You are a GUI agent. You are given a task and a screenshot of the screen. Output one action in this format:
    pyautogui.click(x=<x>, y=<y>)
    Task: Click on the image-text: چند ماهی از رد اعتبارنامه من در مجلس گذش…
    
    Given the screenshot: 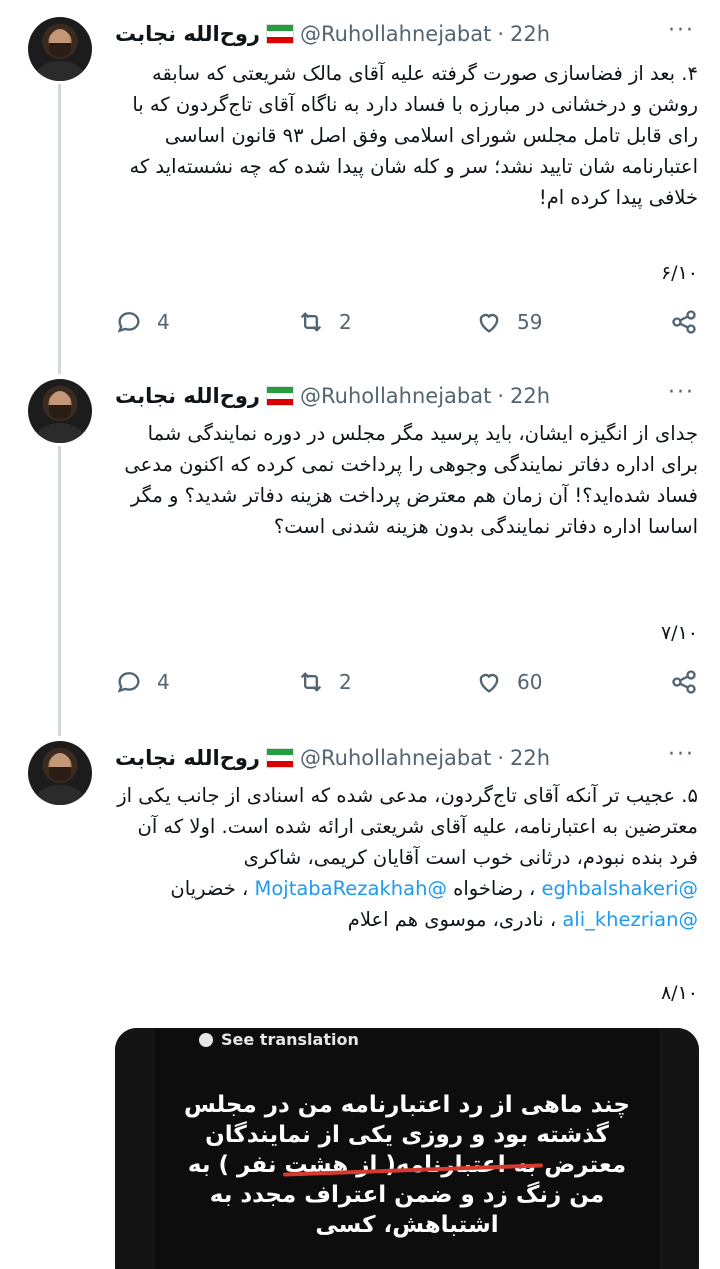 What is the action you would take?
    pyautogui.click(x=407, y=1165)
    